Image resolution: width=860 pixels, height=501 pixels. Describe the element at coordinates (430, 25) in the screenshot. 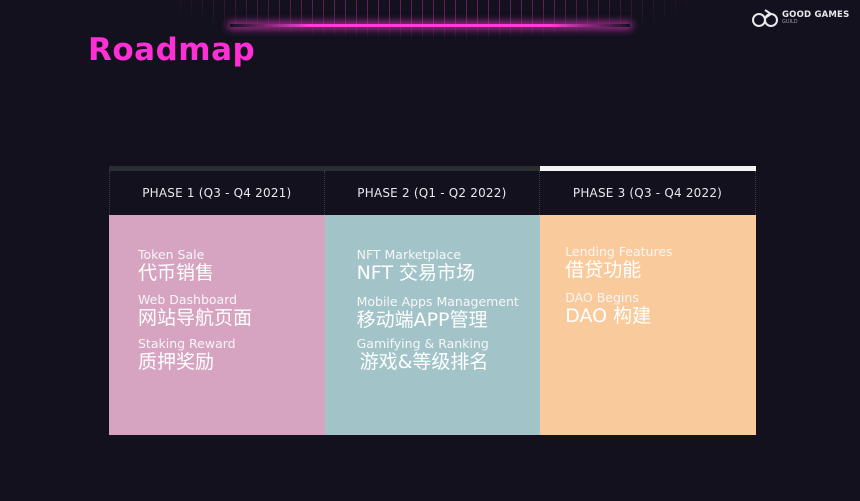

I see `header-neon-line` at that location.